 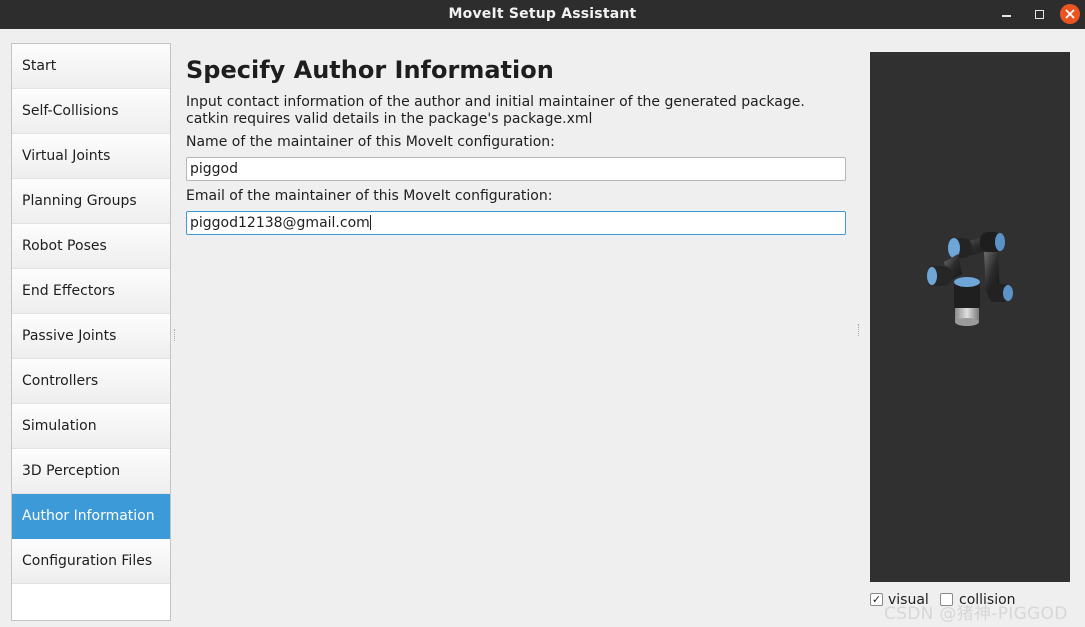 What do you see at coordinates (976, 614) in the screenshot?
I see `watermark: CSDN @猪神-PIGGOD` at bounding box center [976, 614].